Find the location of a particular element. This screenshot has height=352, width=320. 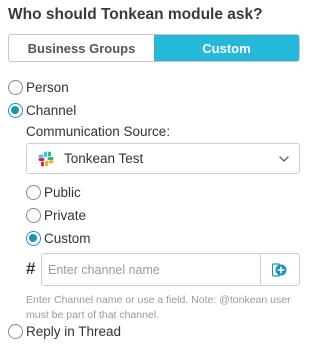

radio-person-label: Person is located at coordinates (47, 87).